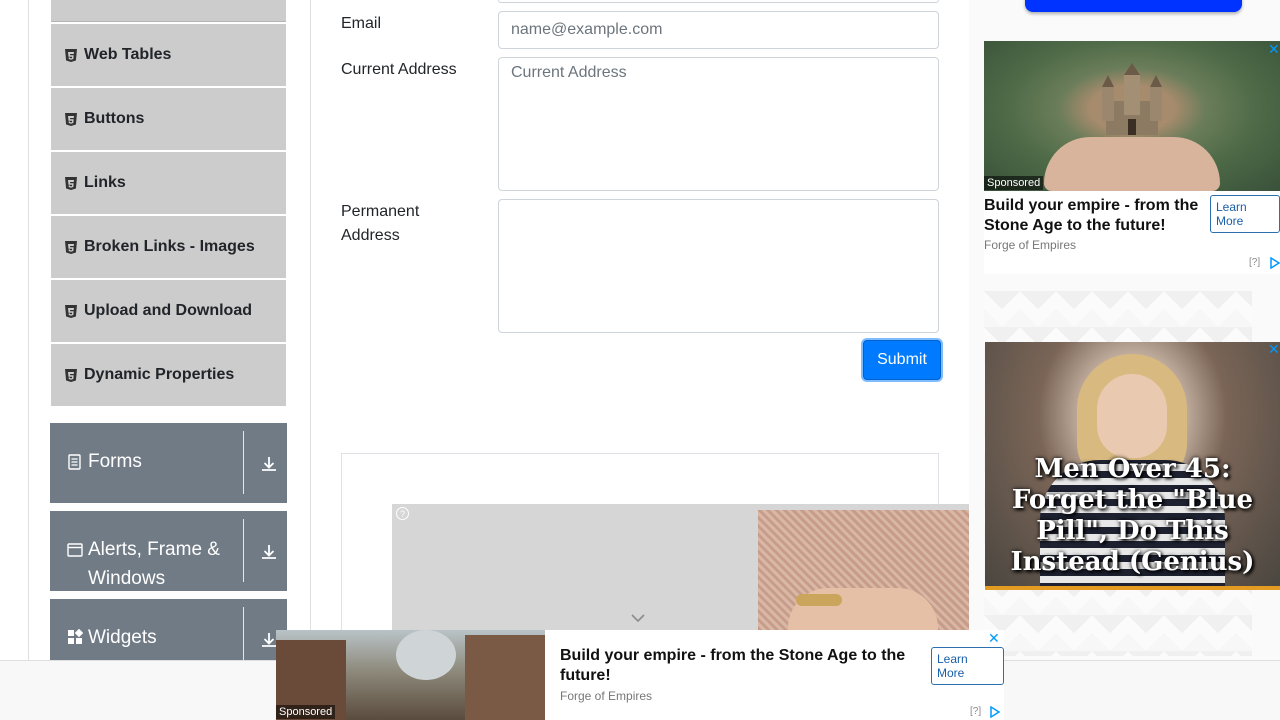 This screenshot has width=1280, height=720. Describe the element at coordinates (168, 183) in the screenshot. I see `sidebar-item-links: Links` at that location.